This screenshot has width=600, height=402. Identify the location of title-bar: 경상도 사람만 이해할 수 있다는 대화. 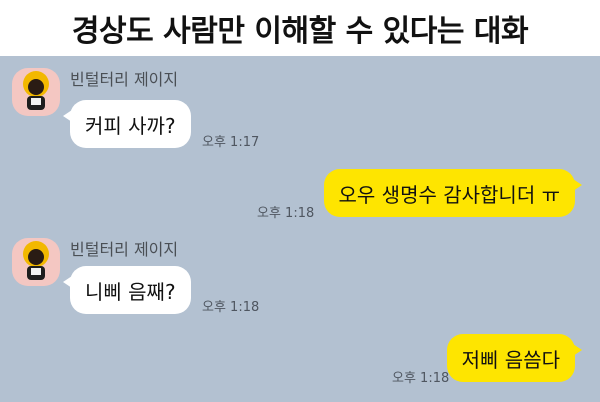
(300, 28).